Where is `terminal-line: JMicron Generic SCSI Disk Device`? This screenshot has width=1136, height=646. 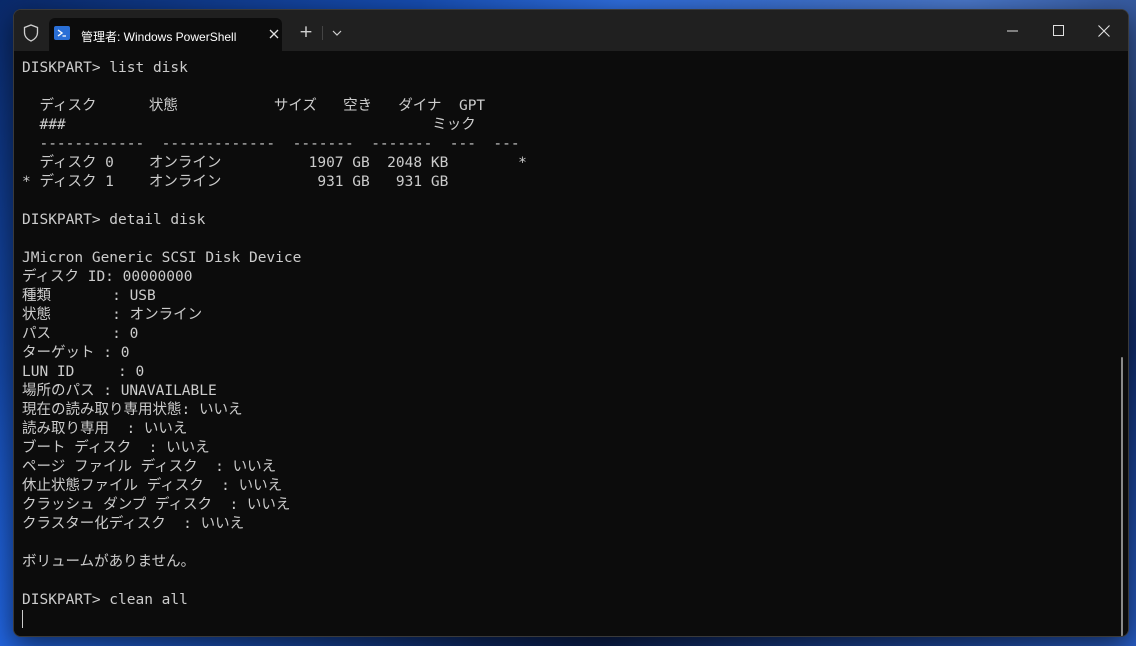 terminal-line: JMicron Generic SCSI Disk Device is located at coordinates (162, 258).